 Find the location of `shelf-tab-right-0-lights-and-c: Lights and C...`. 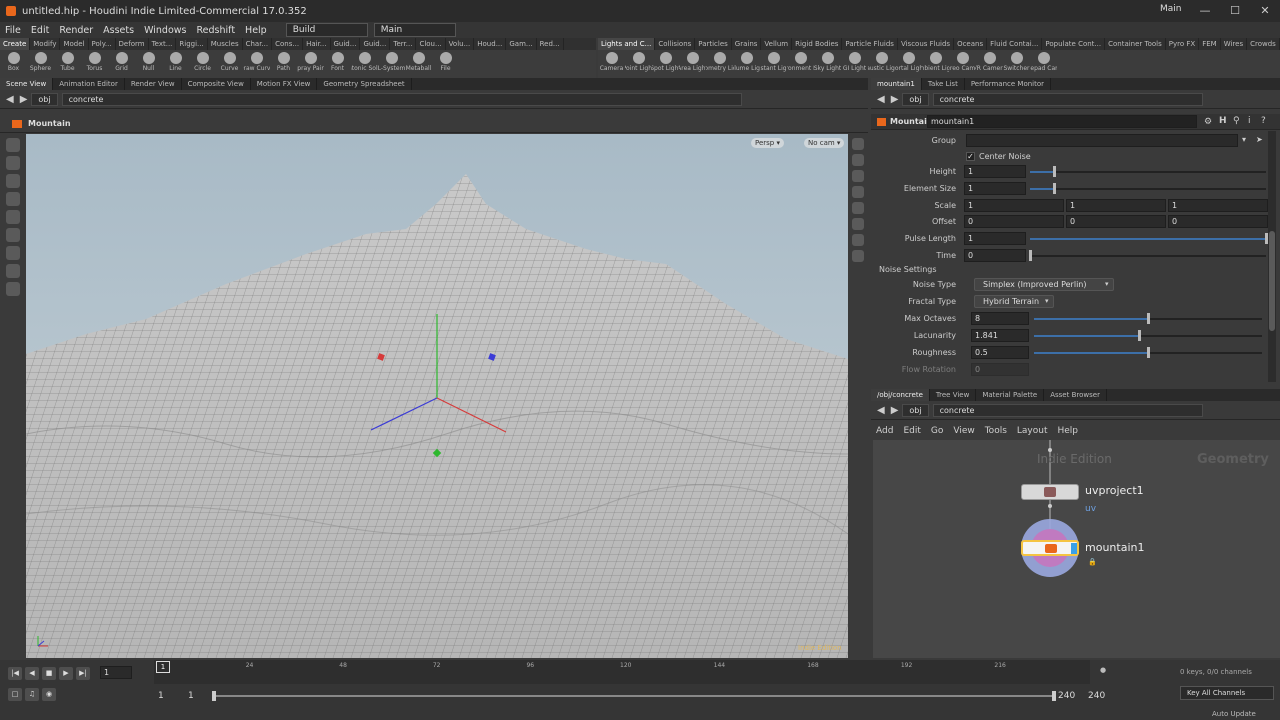

shelf-tab-right-0-lights-and-c: Lights and C... is located at coordinates (627, 44).